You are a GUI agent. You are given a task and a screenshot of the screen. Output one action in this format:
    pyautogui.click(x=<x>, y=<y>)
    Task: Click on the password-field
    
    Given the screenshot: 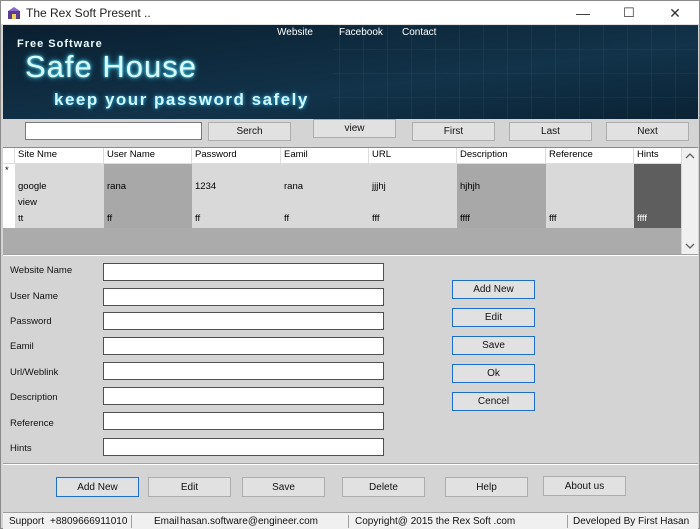 What is the action you would take?
    pyautogui.click(x=243, y=321)
    